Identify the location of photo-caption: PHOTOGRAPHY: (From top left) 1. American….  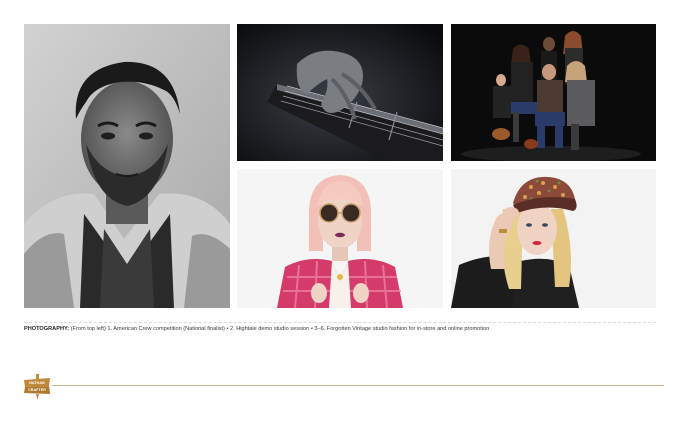
(344, 329).